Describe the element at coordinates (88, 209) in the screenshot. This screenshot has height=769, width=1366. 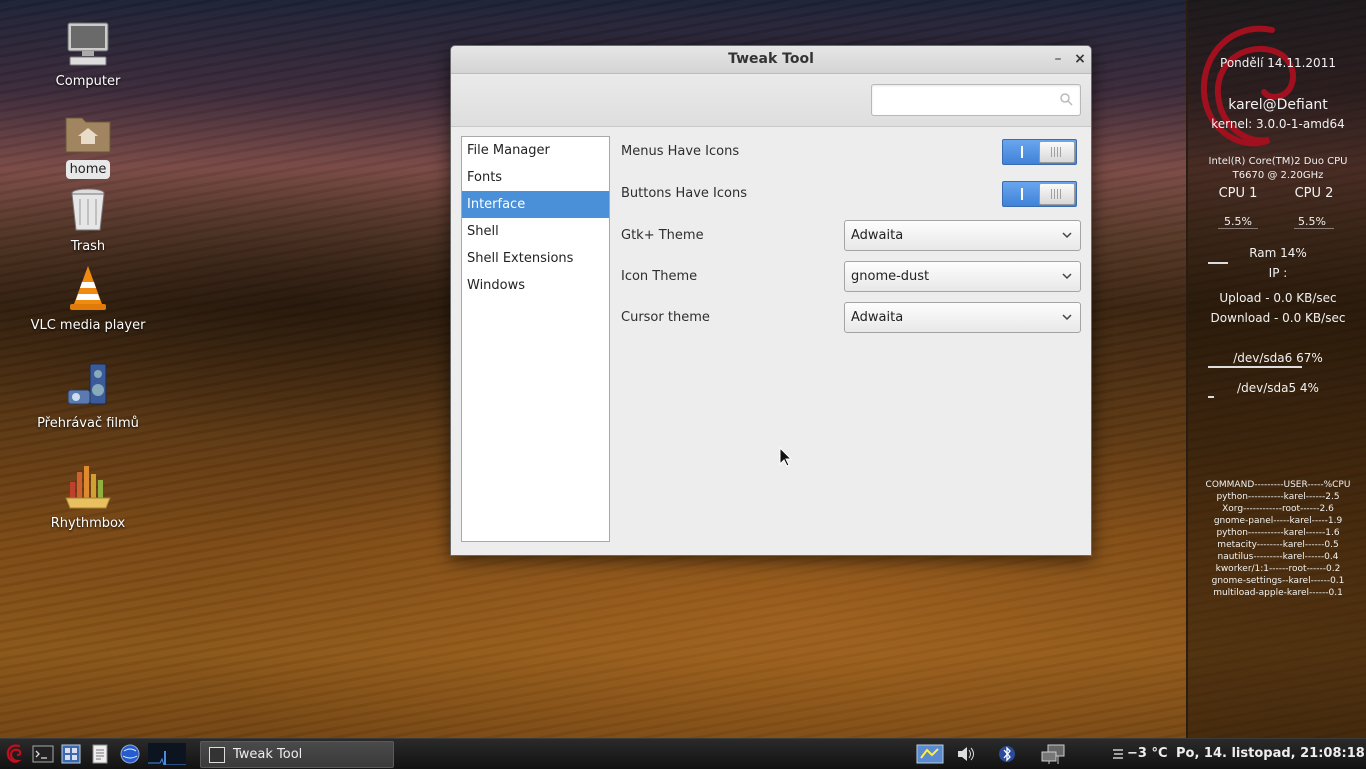
I see `trash-icon` at that location.